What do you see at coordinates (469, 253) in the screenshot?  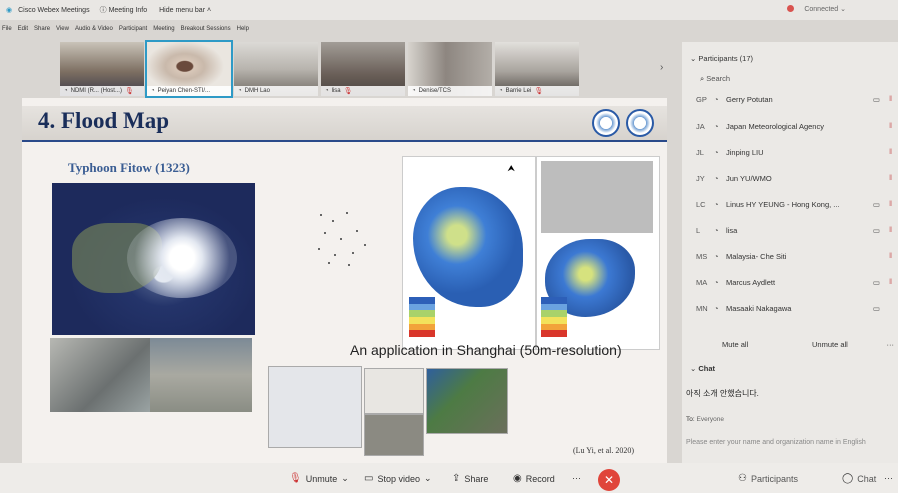 I see `flood-map-left: ⮝` at bounding box center [469, 253].